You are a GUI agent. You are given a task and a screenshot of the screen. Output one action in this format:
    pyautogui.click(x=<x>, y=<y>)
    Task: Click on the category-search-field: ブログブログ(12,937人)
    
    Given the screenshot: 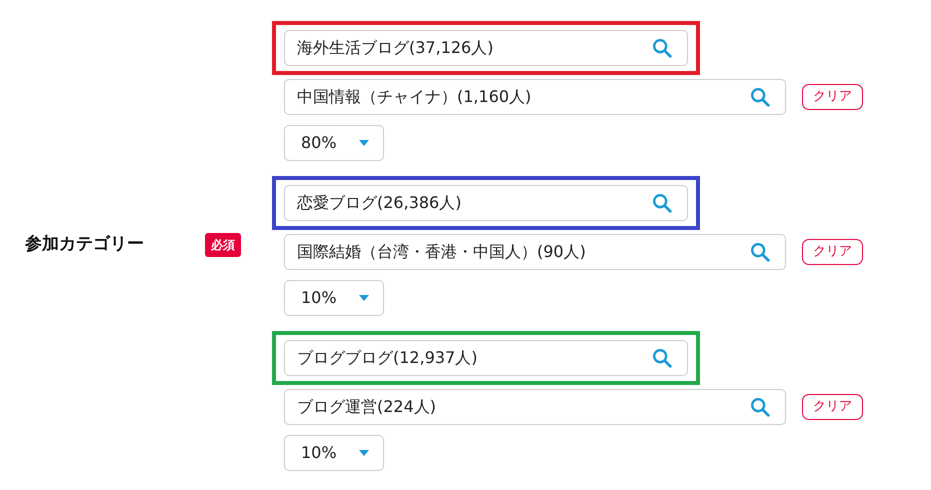 What is the action you would take?
    pyautogui.click(x=486, y=358)
    